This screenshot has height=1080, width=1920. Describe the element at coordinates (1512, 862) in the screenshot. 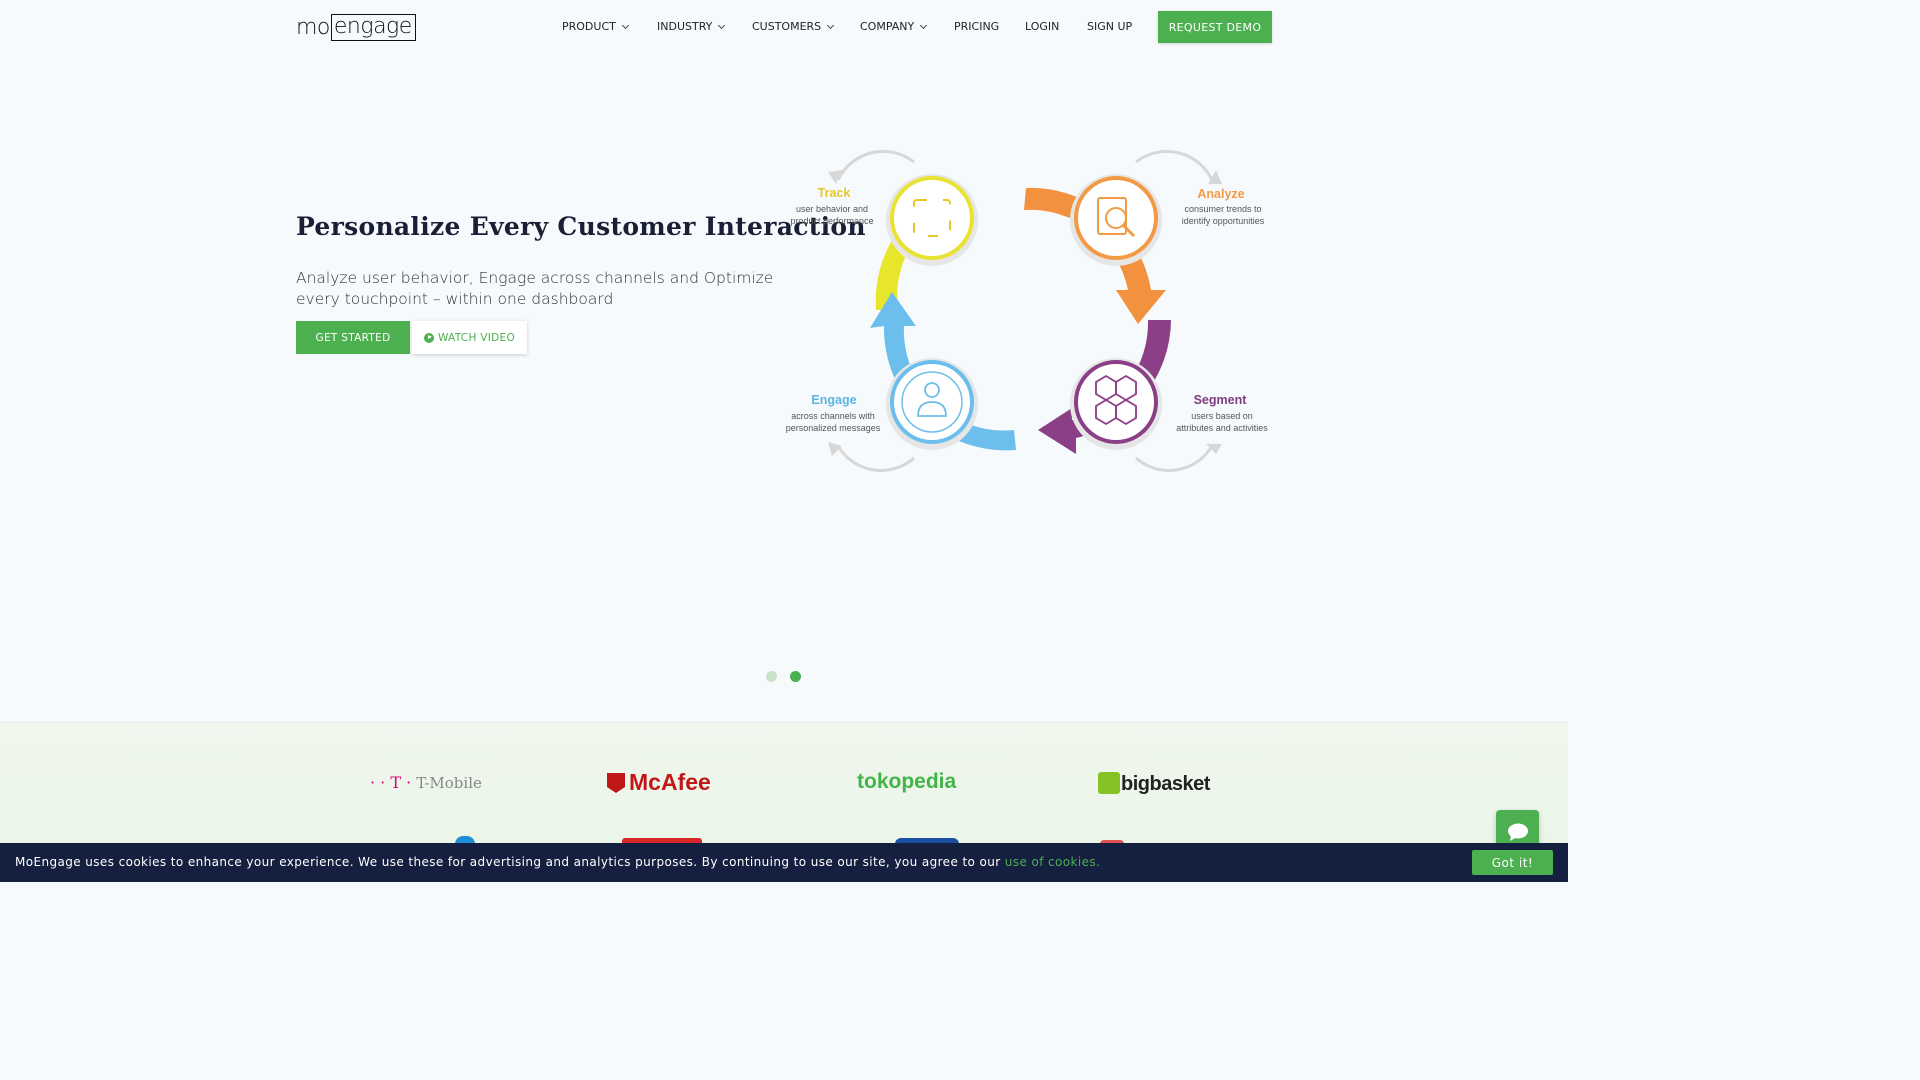

I see `got-it-button: Got it!` at that location.